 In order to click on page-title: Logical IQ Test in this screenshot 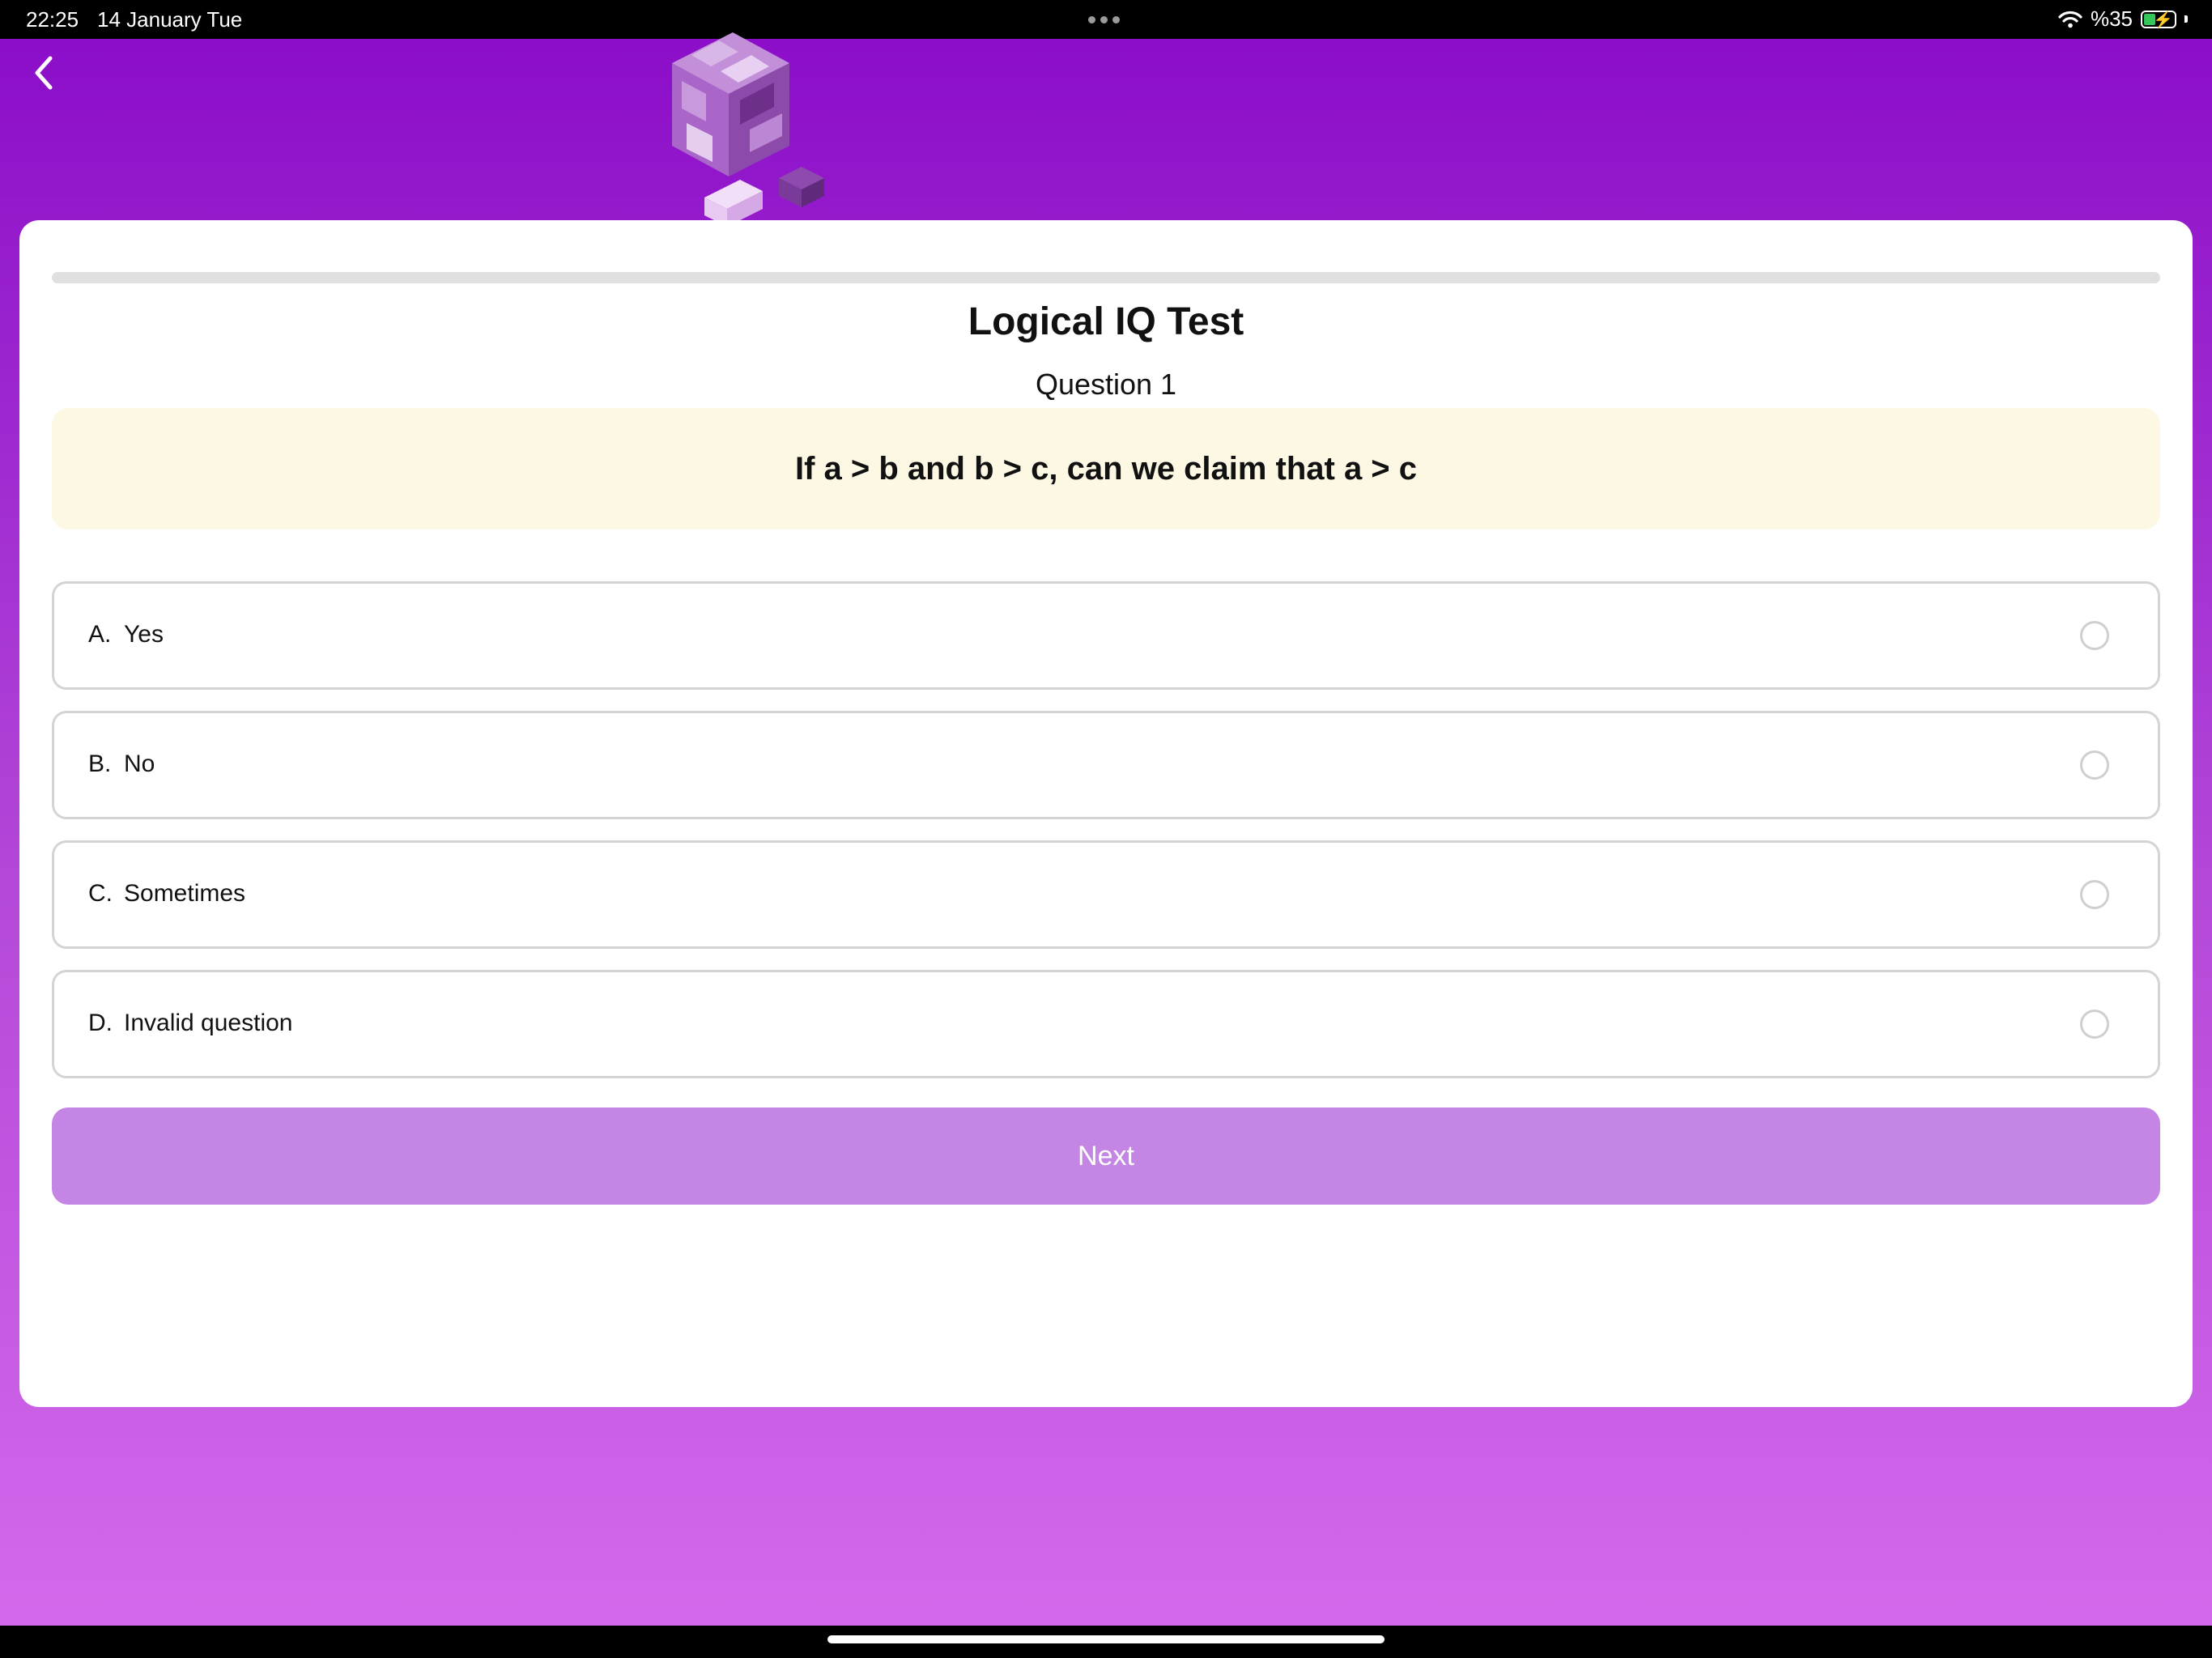, I will do `click(1106, 321)`.